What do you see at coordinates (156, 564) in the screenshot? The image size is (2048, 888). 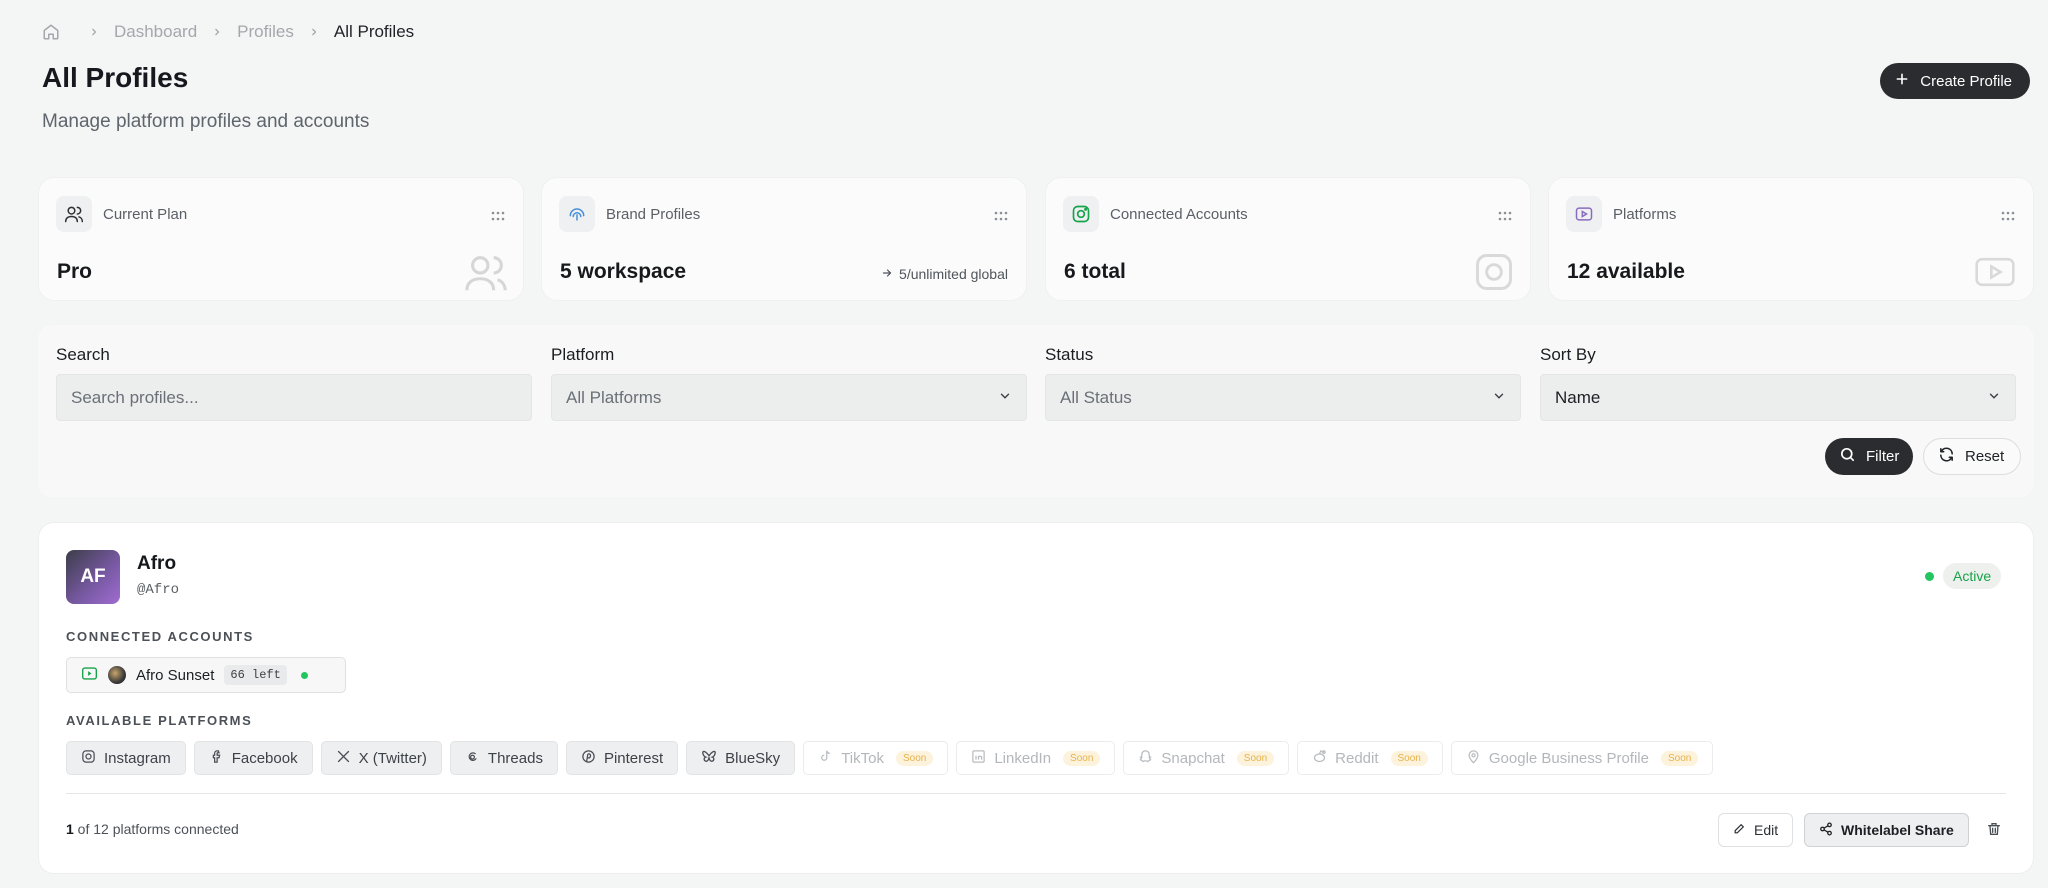 I see `profile-name: Afro` at bounding box center [156, 564].